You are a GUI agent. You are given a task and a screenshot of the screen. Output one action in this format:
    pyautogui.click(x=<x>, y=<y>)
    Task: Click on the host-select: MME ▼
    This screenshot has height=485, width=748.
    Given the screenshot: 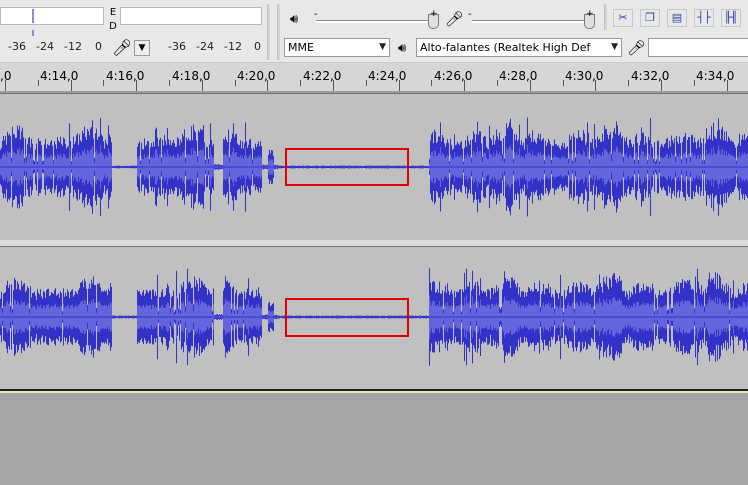 What is the action you would take?
    pyautogui.click(x=337, y=47)
    